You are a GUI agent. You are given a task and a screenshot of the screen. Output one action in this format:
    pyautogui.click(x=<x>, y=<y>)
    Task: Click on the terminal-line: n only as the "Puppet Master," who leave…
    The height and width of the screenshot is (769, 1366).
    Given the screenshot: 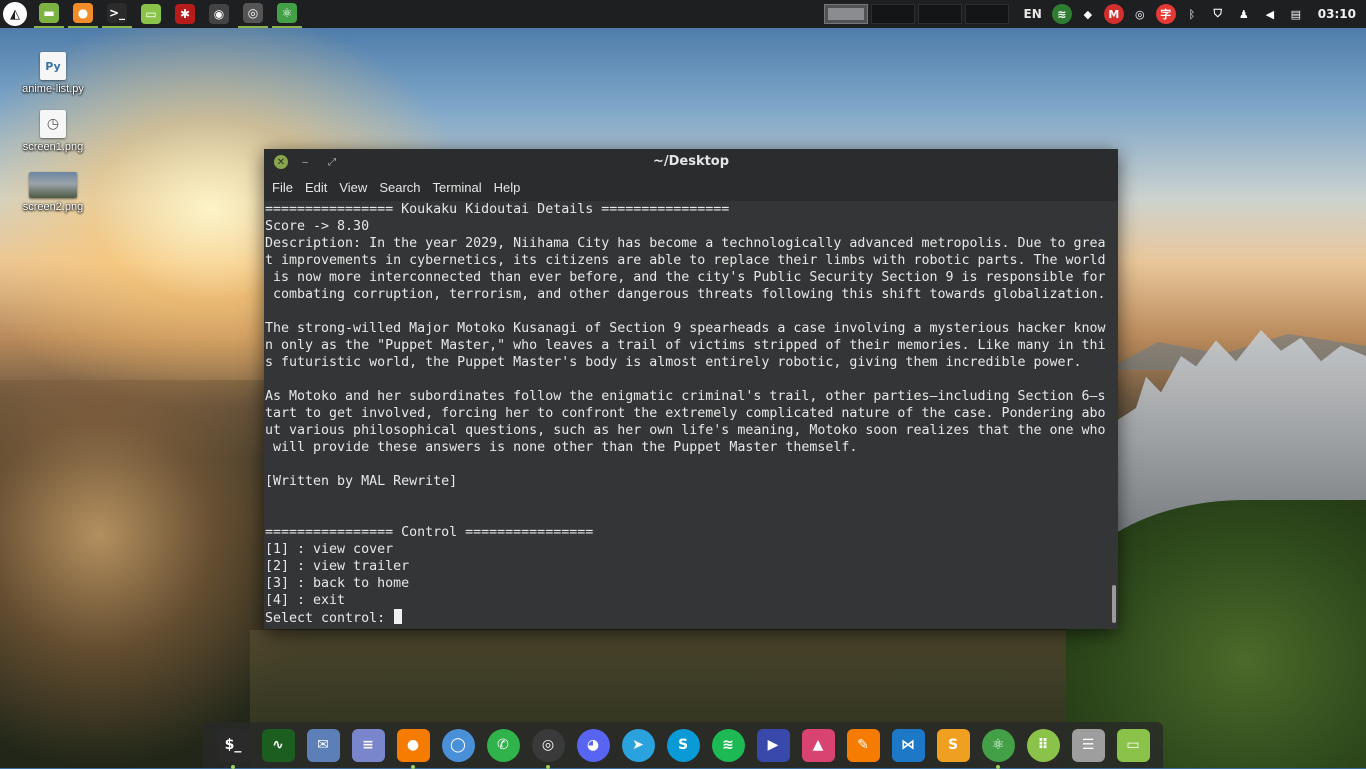 What is the action you would take?
    pyautogui.click(x=685, y=345)
    